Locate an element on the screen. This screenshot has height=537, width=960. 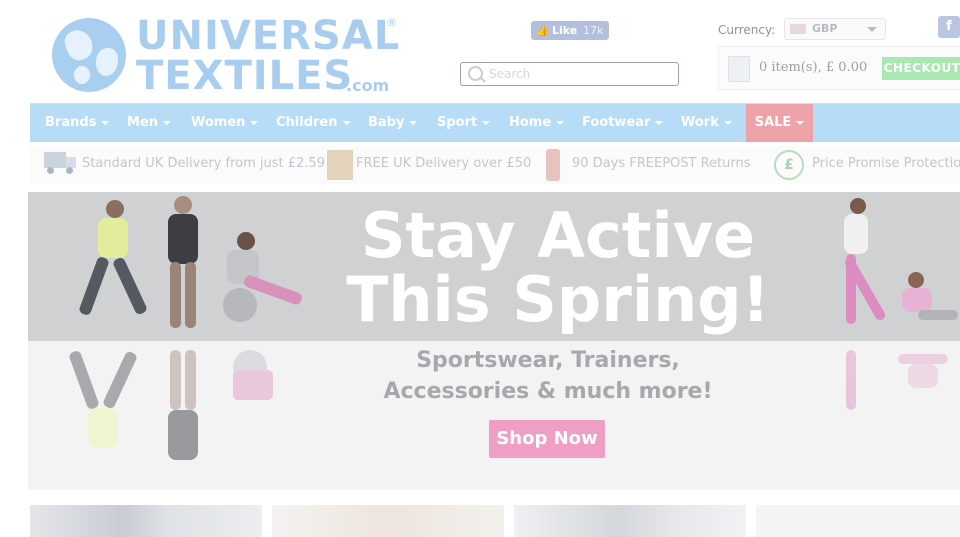
delivery-truck-icon is located at coordinates (60, 163).